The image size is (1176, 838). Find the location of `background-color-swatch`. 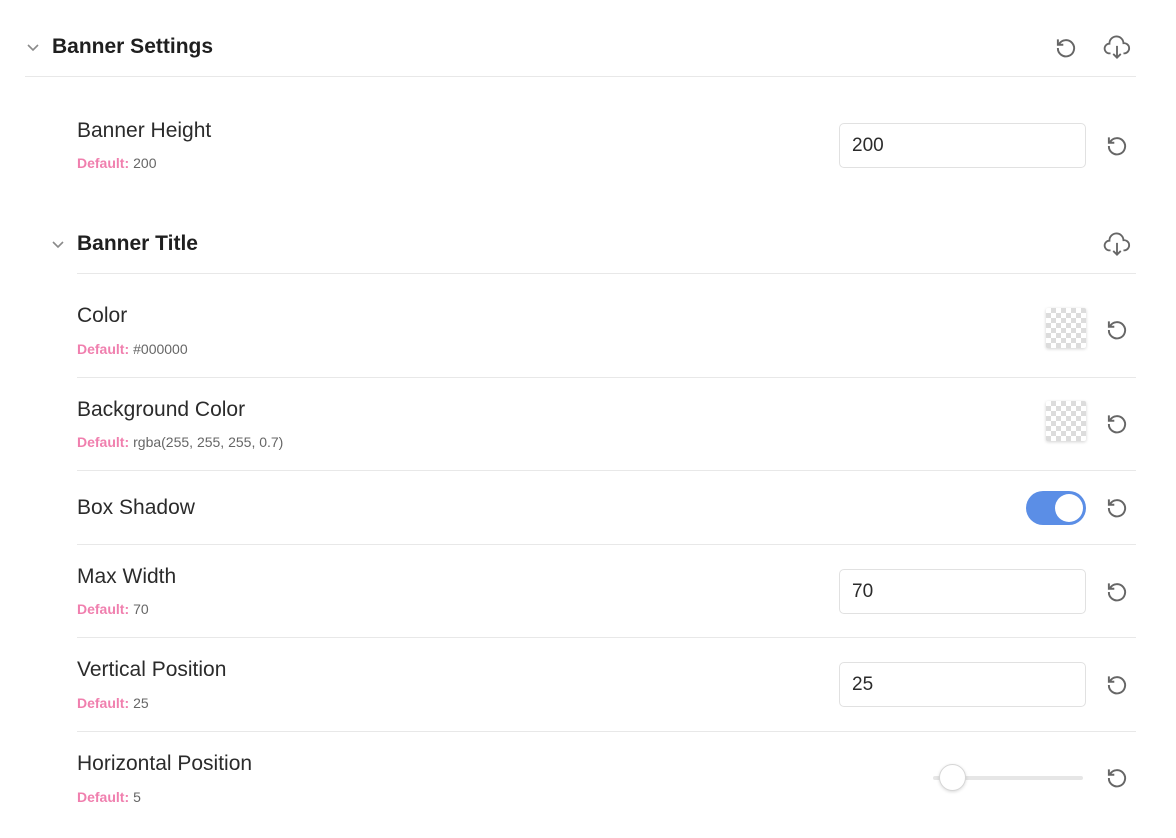

background-color-swatch is located at coordinates (1066, 421).